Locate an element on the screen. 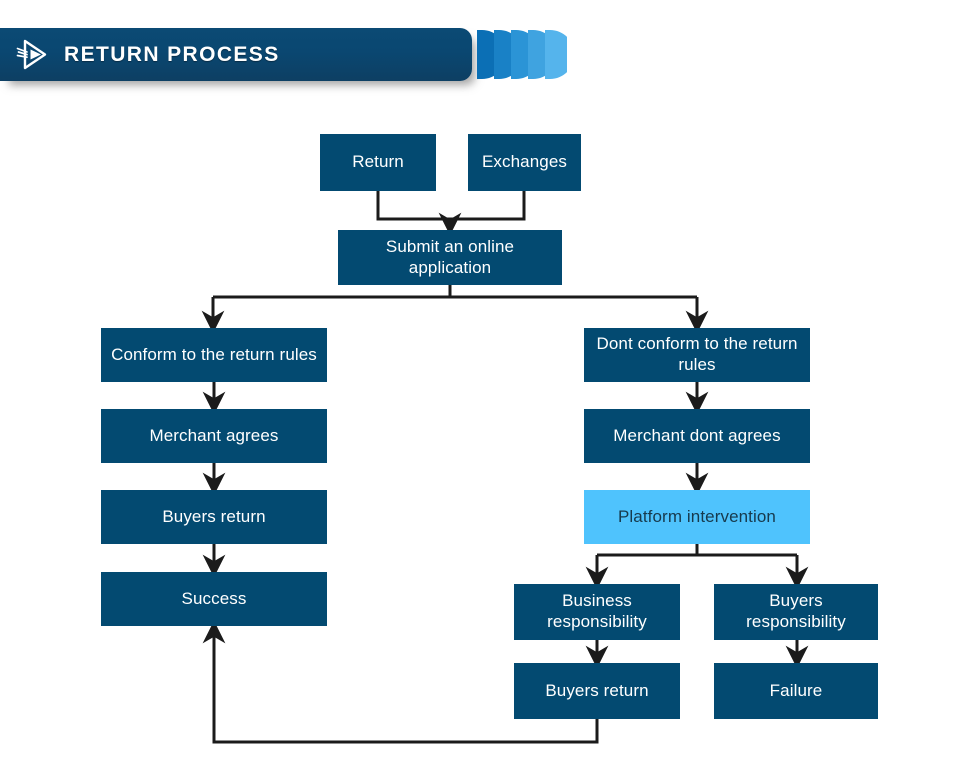 This screenshot has width=960, height=777. node-label: Merchant agrees is located at coordinates (214, 435).